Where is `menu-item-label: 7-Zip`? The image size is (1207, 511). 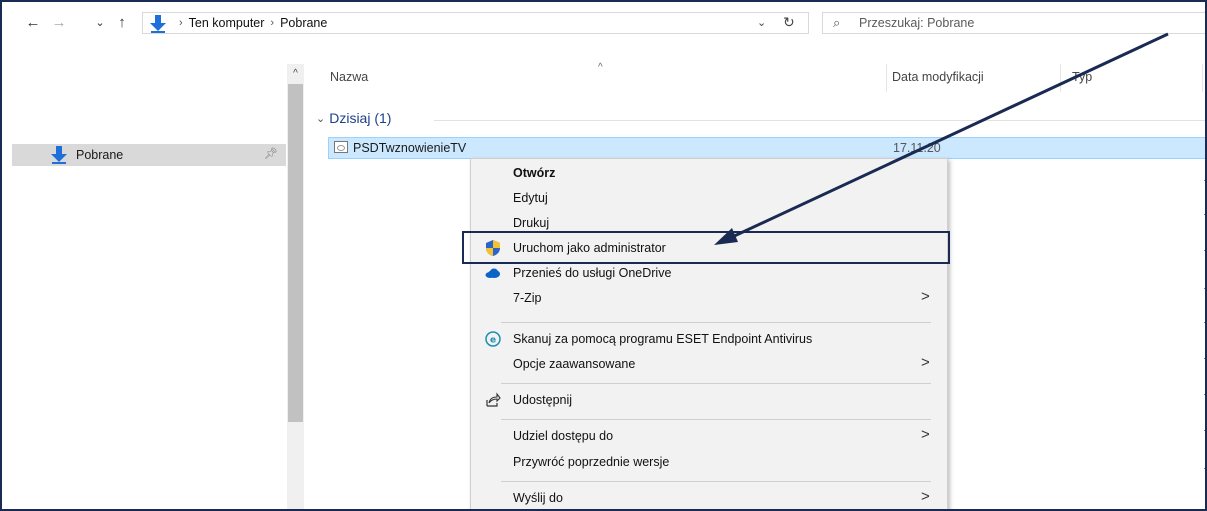
menu-item-label: 7-Zip is located at coordinates (527, 298).